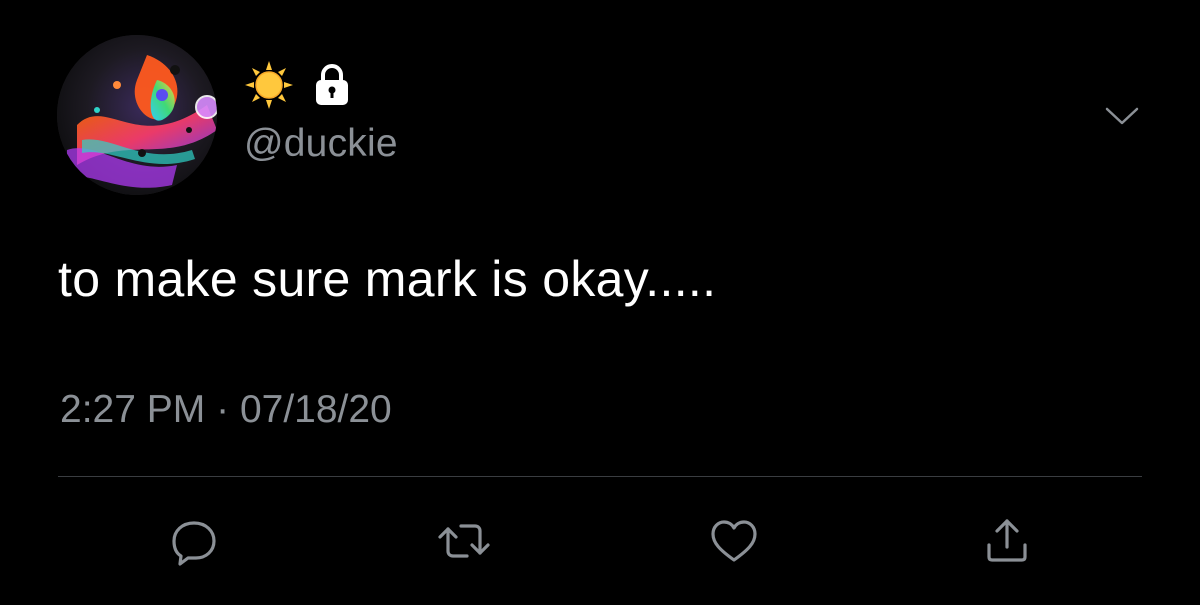 This screenshot has width=1200, height=605. I want to click on reply-icon, so click(194, 543).